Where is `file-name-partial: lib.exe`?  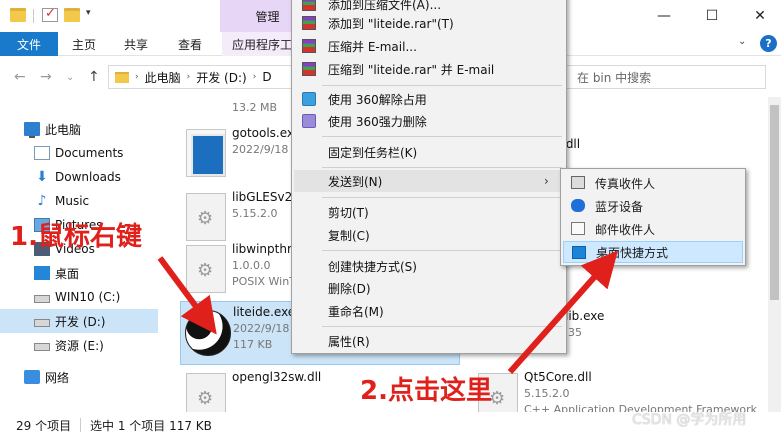
file-name-partial: lib.exe is located at coordinates (585, 316).